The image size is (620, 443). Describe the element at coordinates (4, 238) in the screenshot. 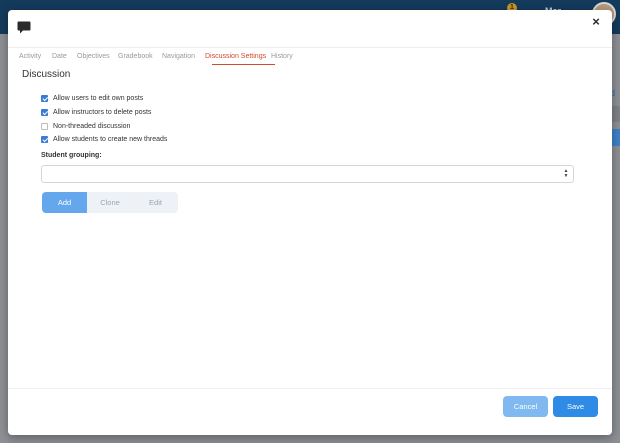

I see `background-left-panel` at that location.